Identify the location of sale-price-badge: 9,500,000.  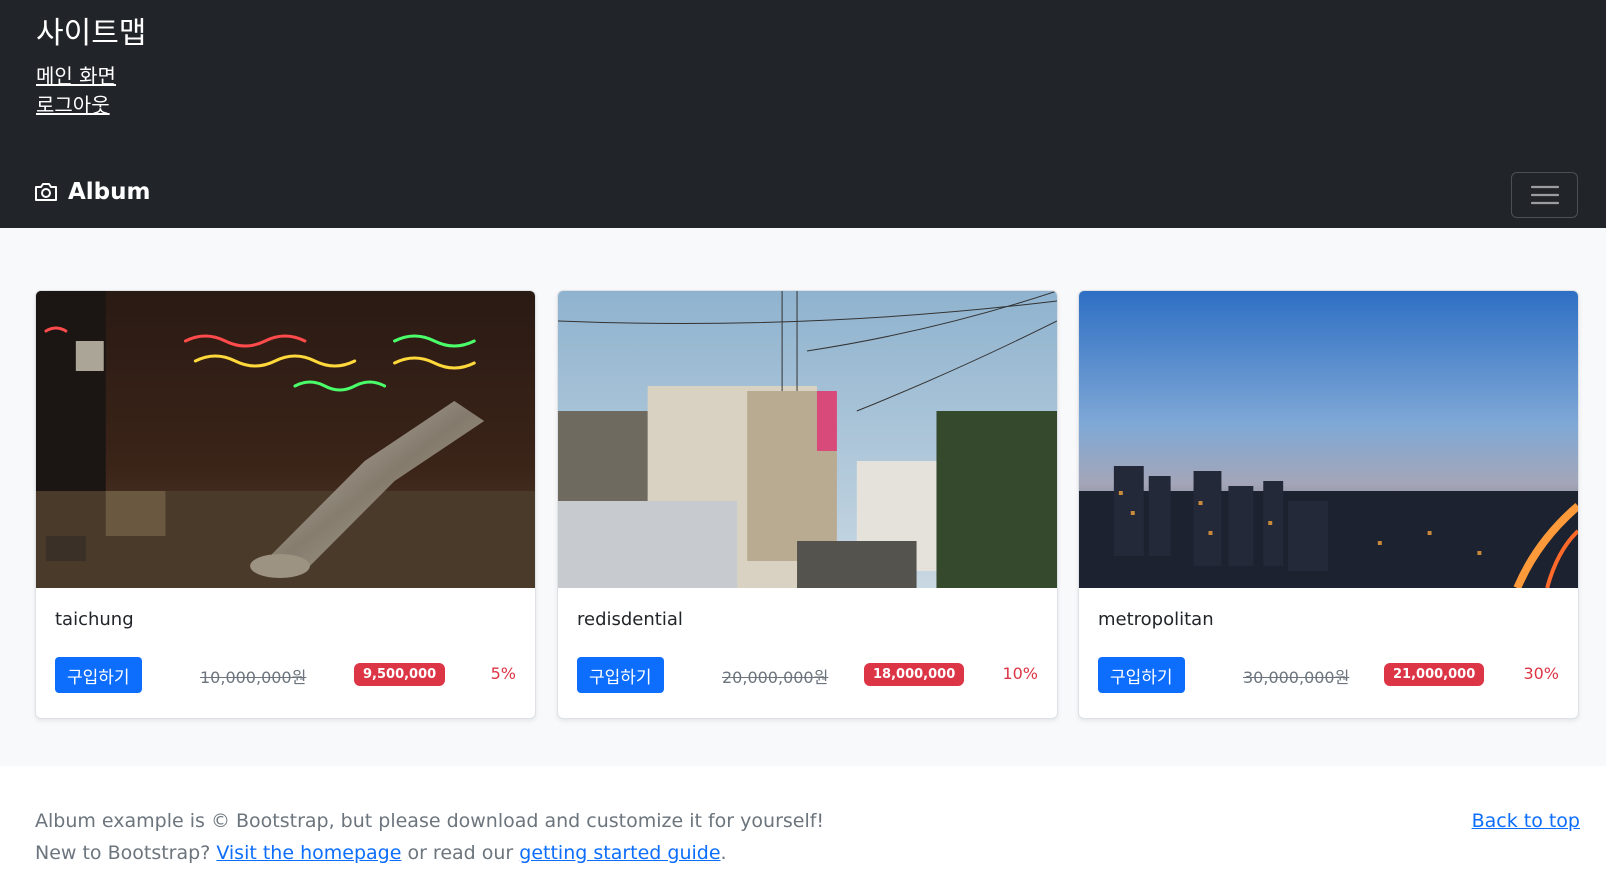
(400, 674).